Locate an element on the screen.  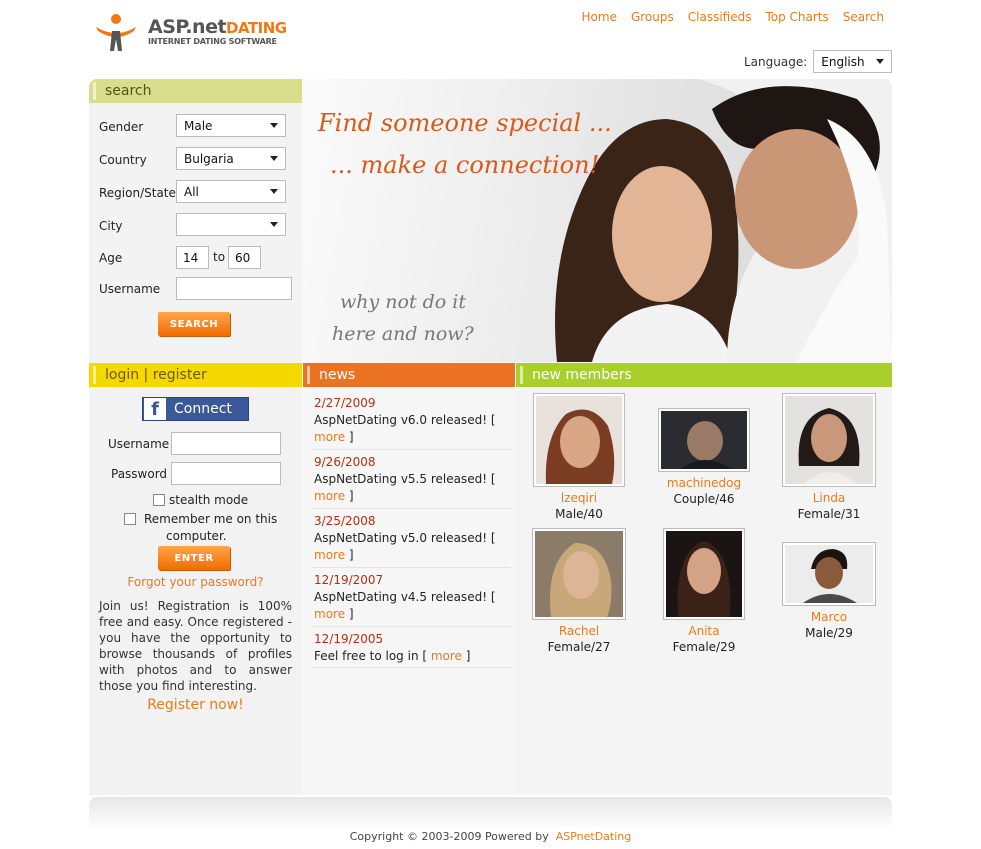
powered-by-link: ASPnetDating is located at coordinates (594, 836).